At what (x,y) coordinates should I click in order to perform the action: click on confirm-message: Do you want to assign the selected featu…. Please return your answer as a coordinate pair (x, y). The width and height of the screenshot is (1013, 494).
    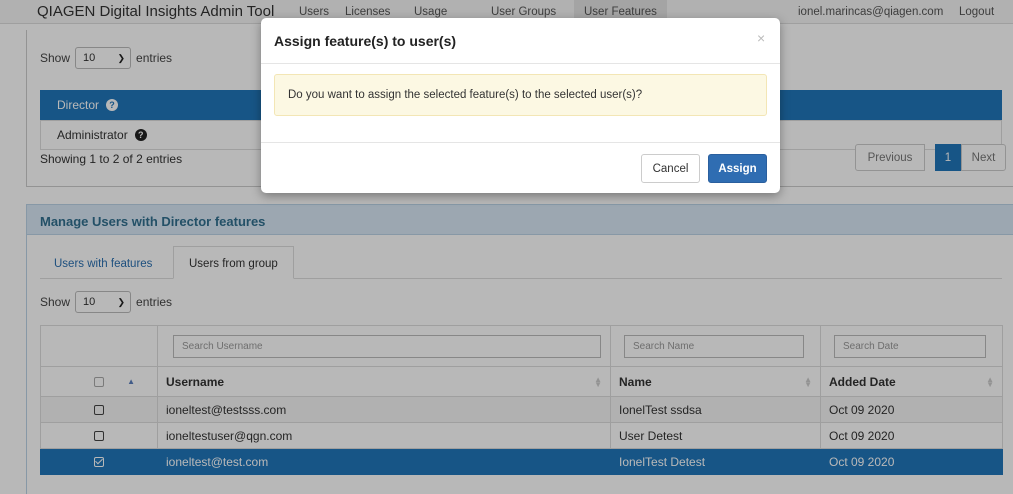
    Looking at the image, I should click on (520, 95).